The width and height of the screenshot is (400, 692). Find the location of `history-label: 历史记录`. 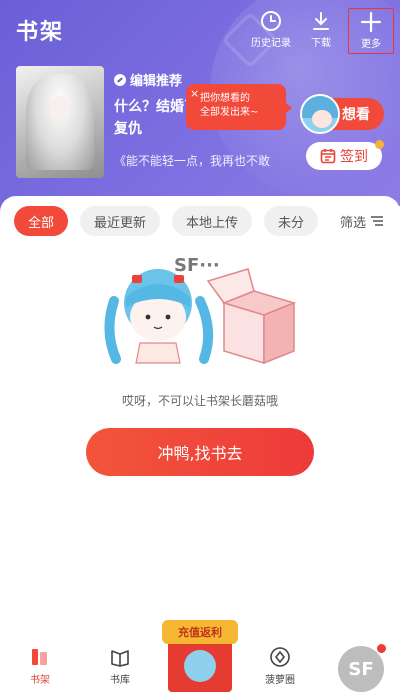

history-label: 历史记录 is located at coordinates (271, 43).